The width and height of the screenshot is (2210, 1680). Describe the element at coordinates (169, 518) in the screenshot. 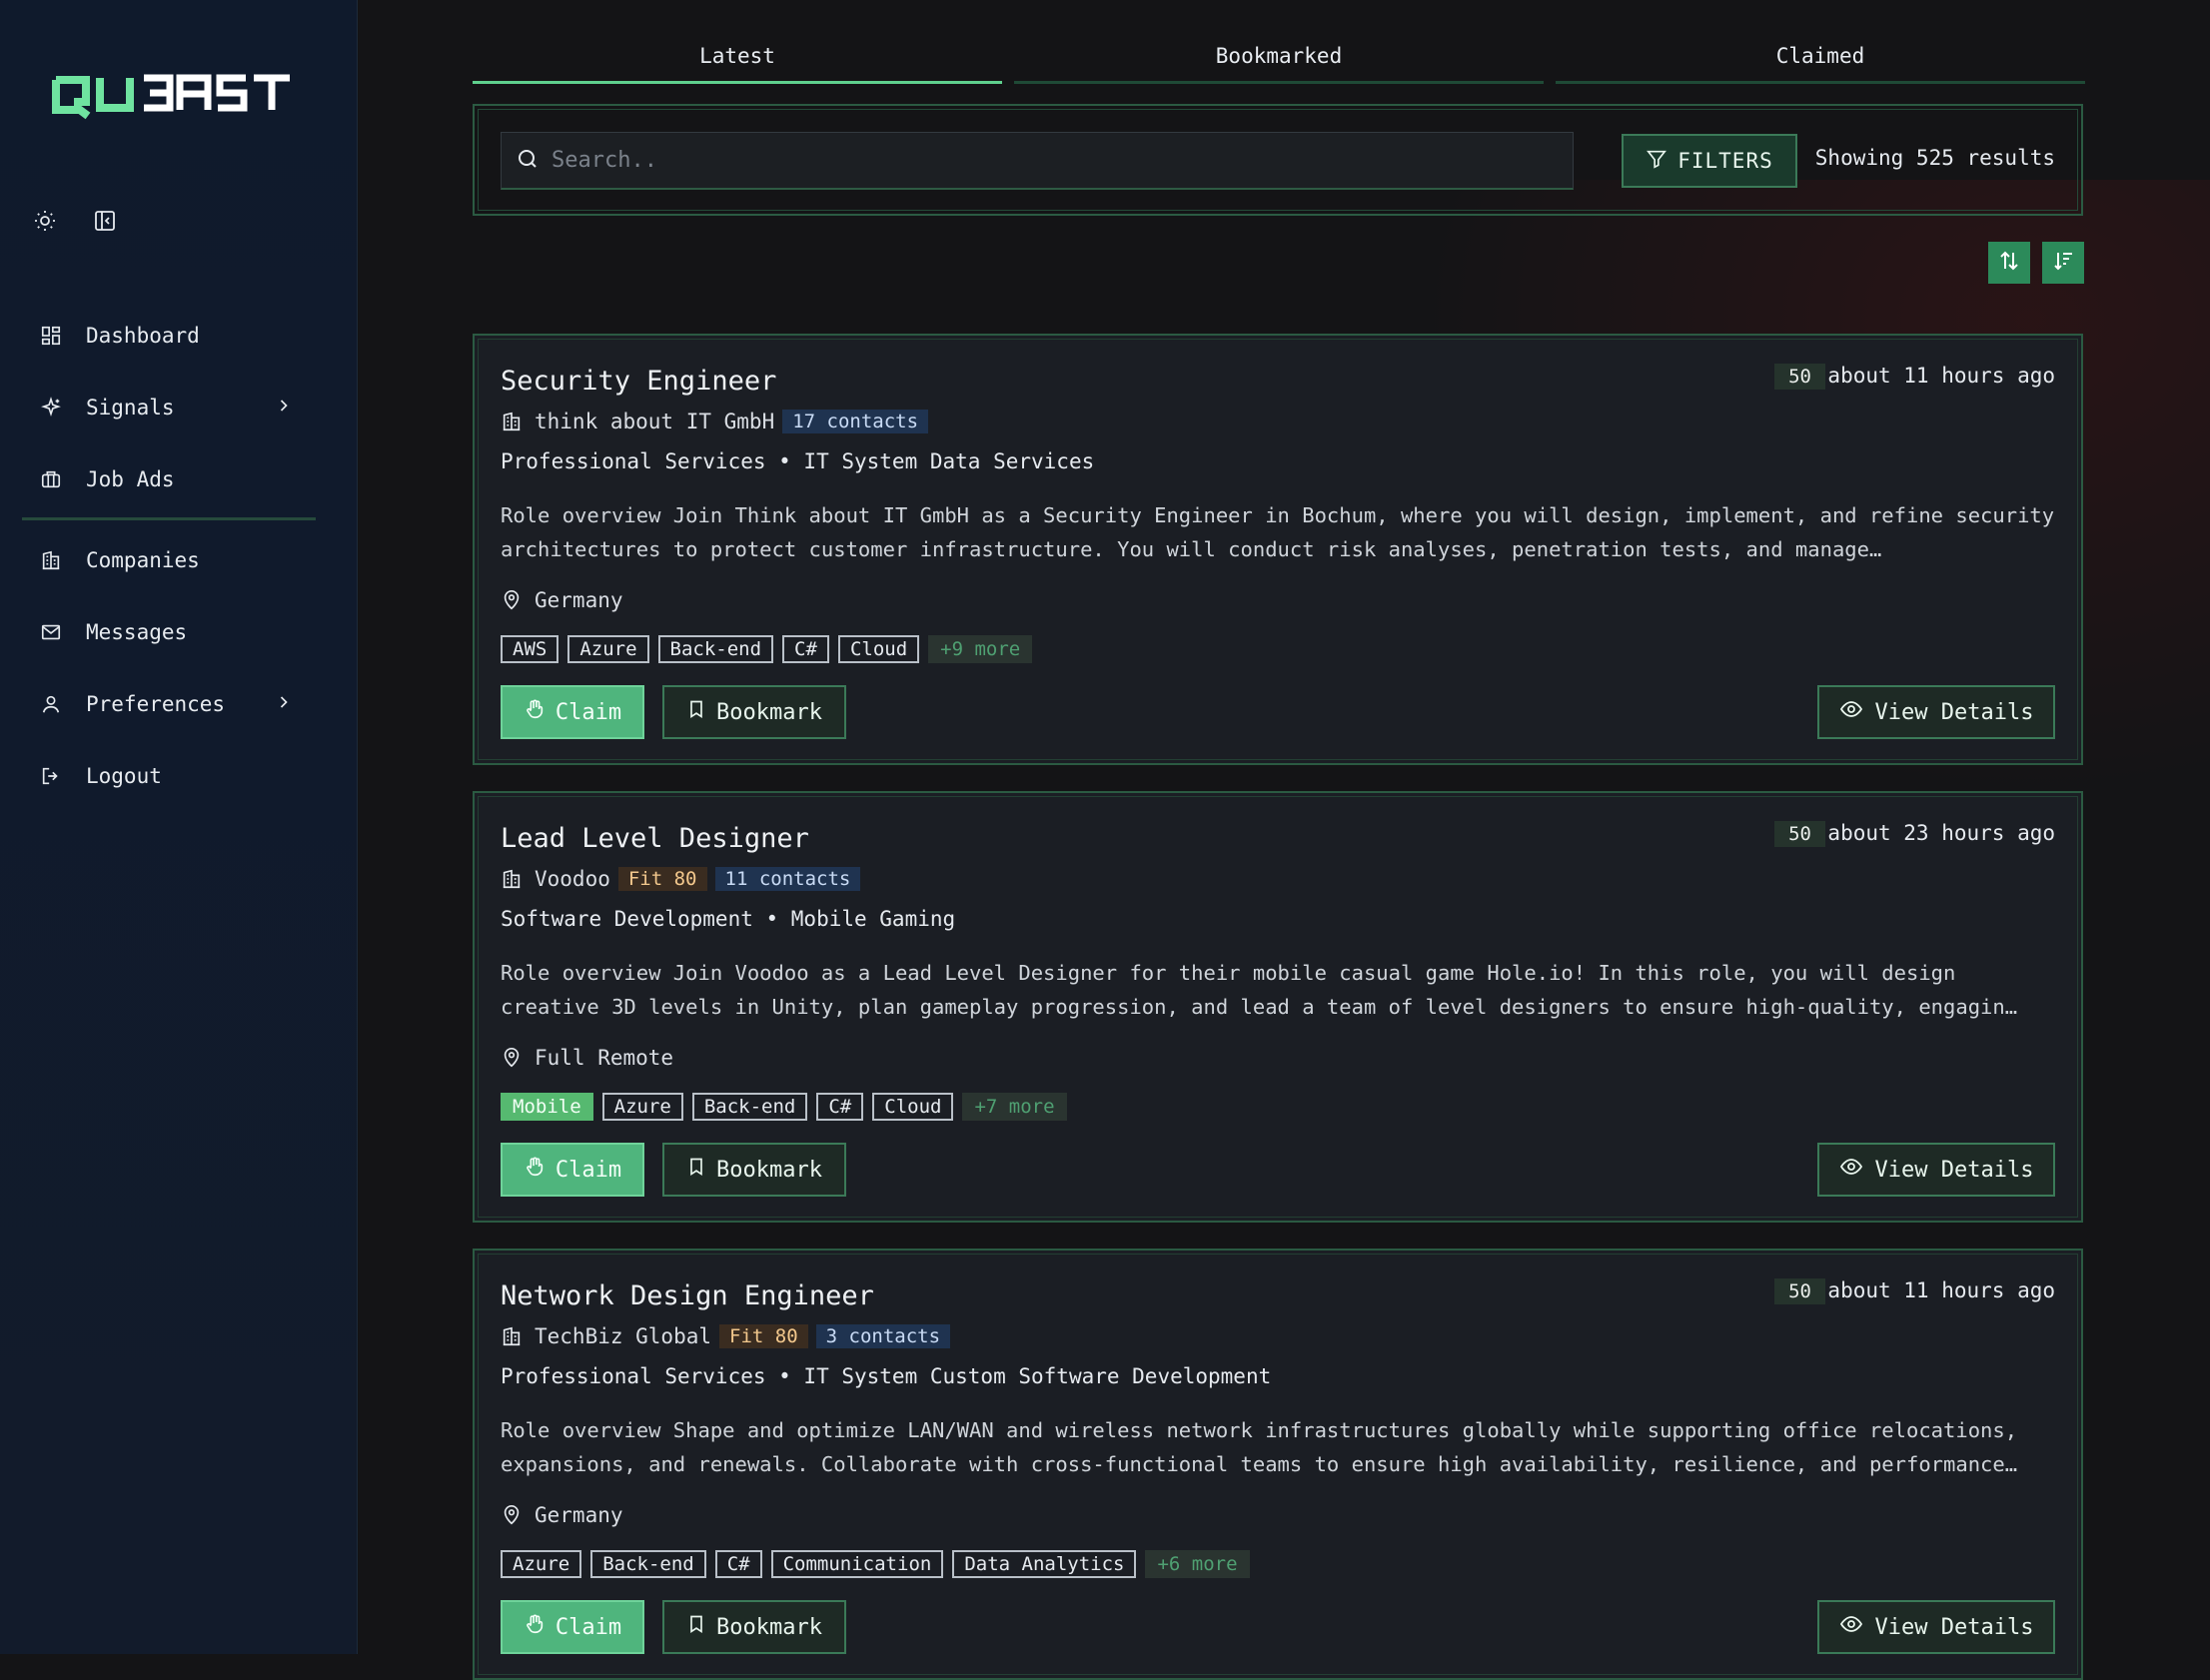

I see `active-indicator` at that location.